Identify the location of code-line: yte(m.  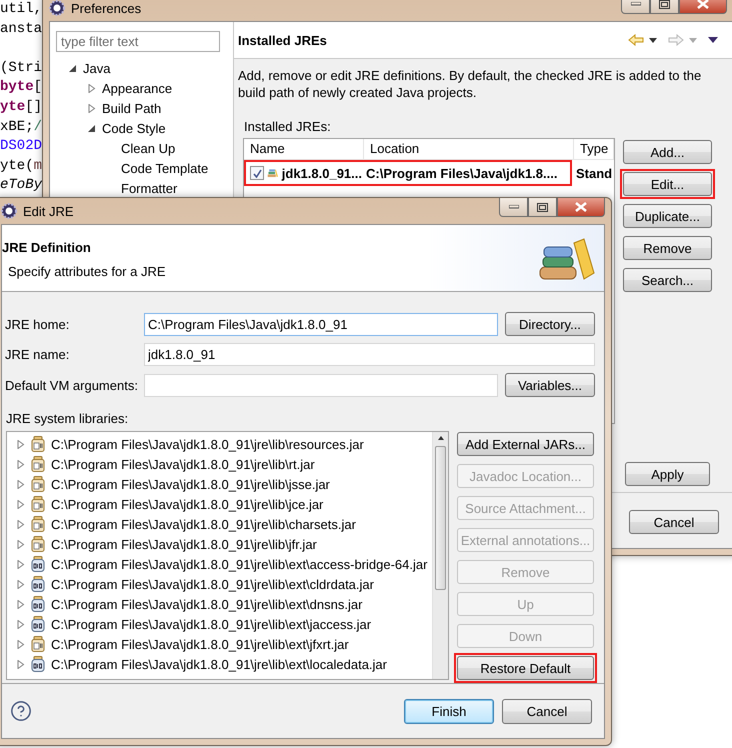
(21, 166).